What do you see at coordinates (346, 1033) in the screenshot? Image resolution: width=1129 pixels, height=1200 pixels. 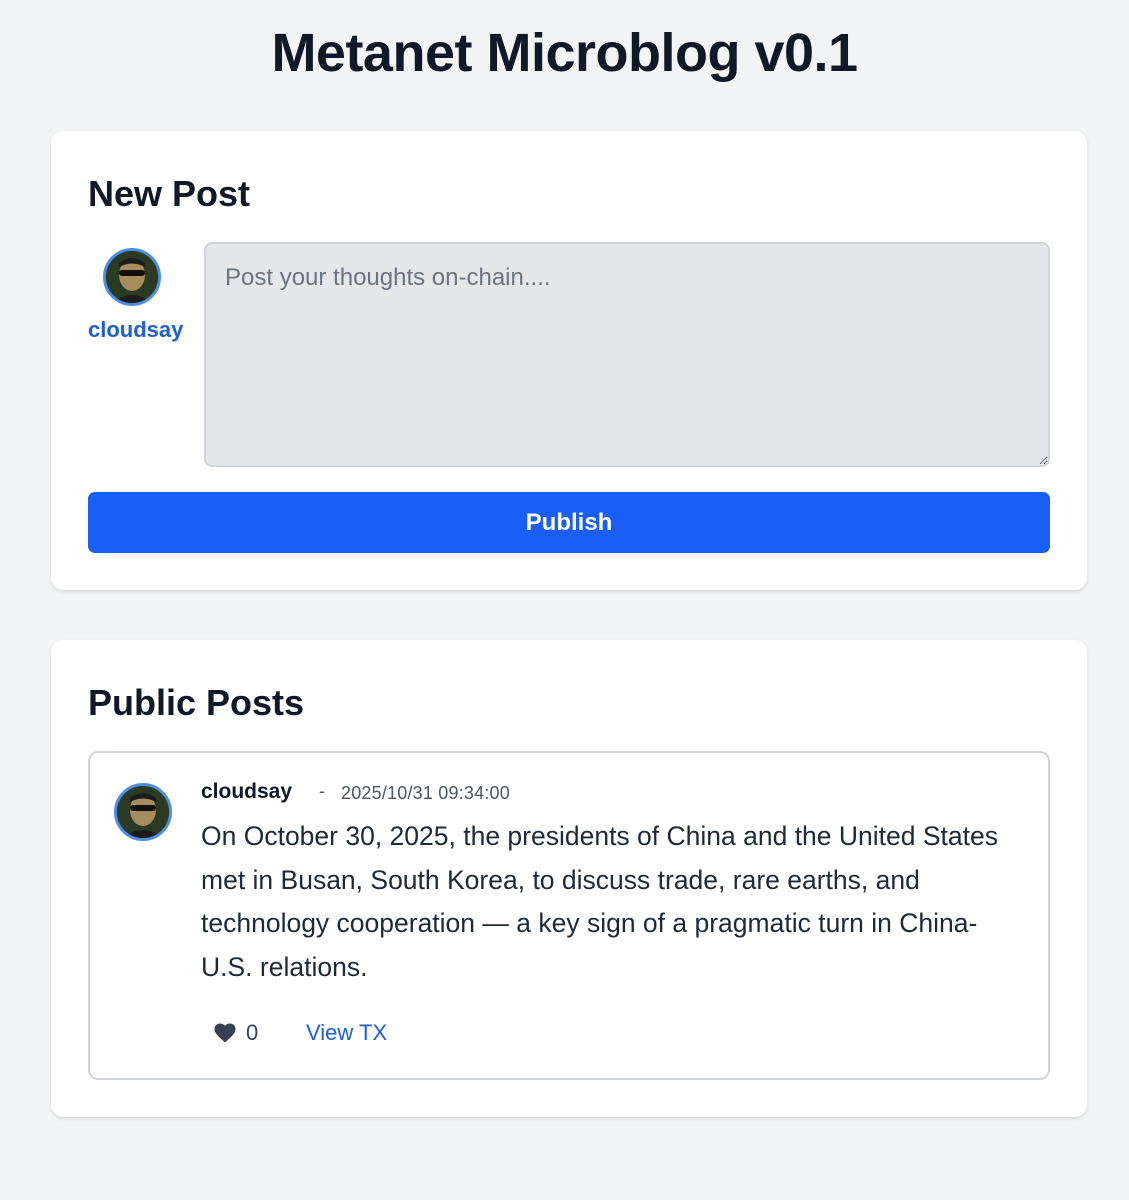 I see `view-tx-link: View TX` at bounding box center [346, 1033].